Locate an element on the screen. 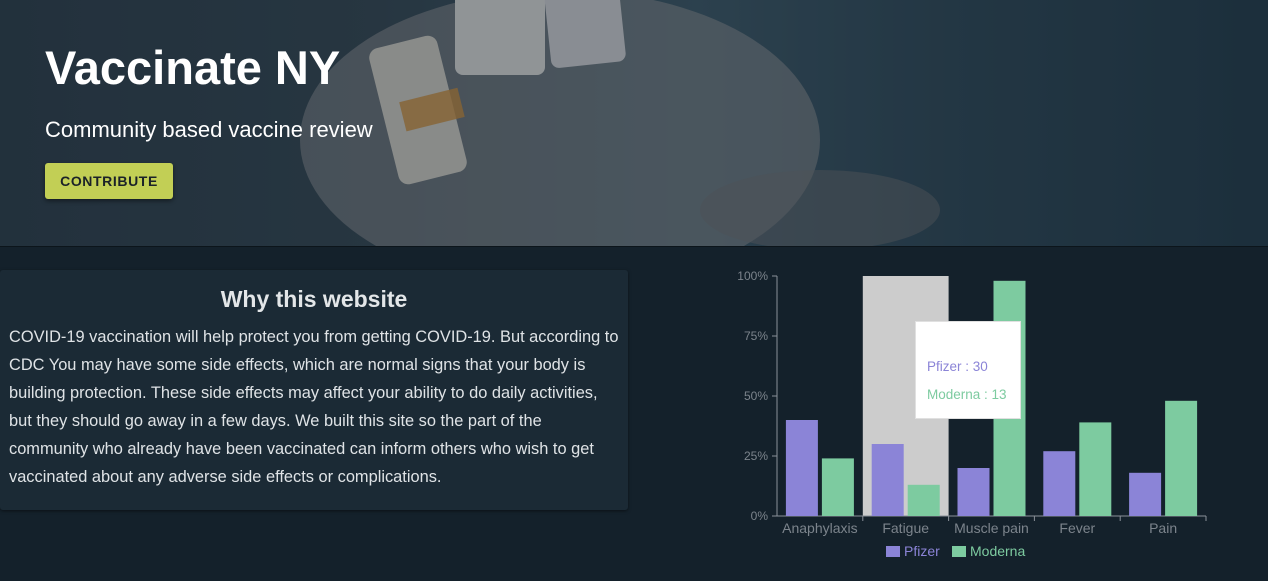 This screenshot has width=1268, height=581. y-tick-label: 0% is located at coordinates (760, 516).